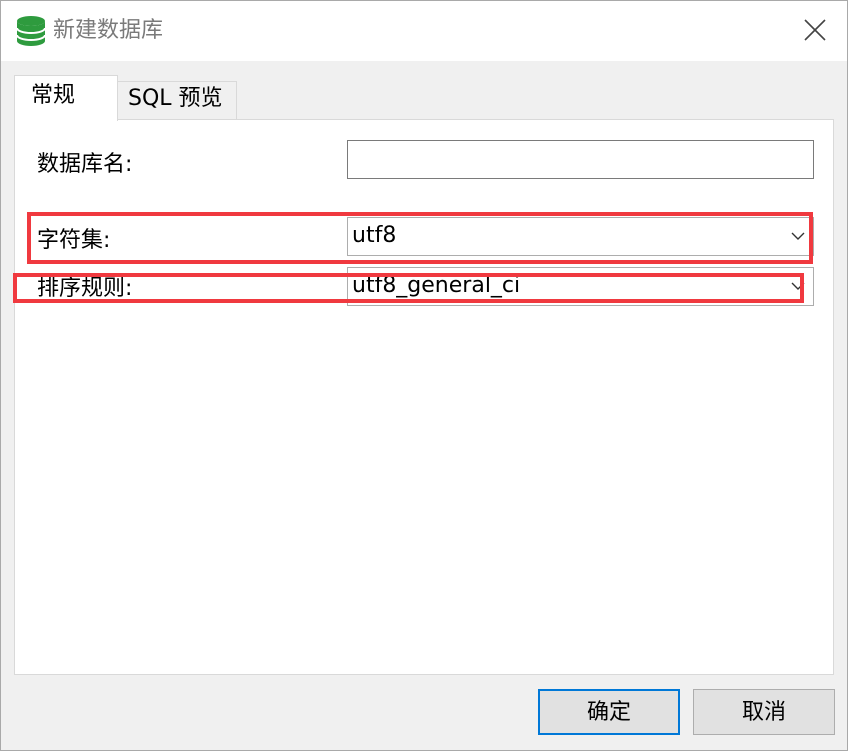 This screenshot has height=751, width=848. Describe the element at coordinates (436, 285) in the screenshot. I see `collation-value: utf8_general_ci` at that location.